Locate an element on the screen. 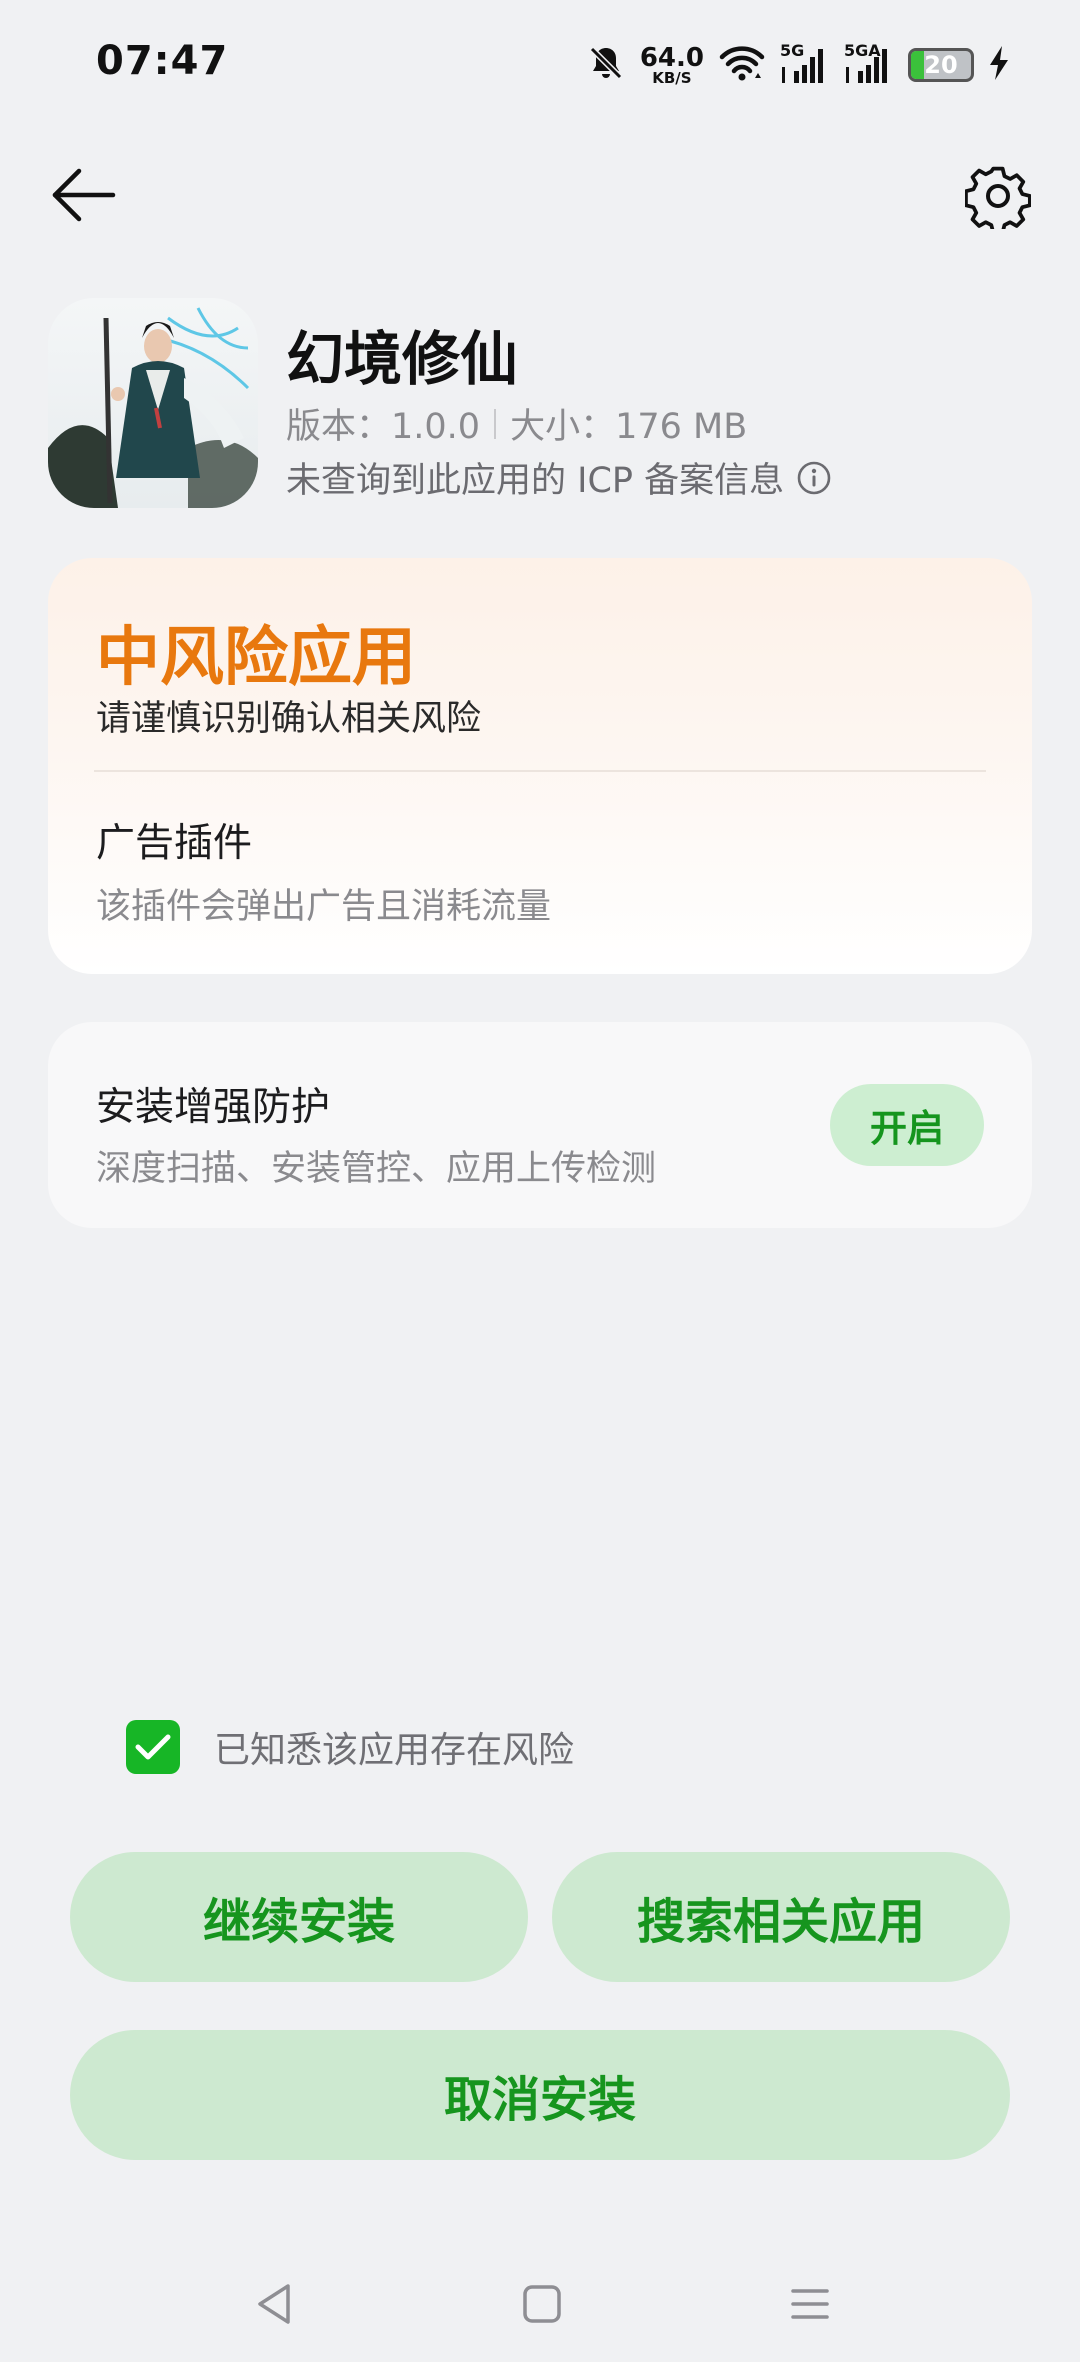 Image resolution: width=1080 pixels, height=2362 pixels. checkmark-icon is located at coordinates (153, 1747).